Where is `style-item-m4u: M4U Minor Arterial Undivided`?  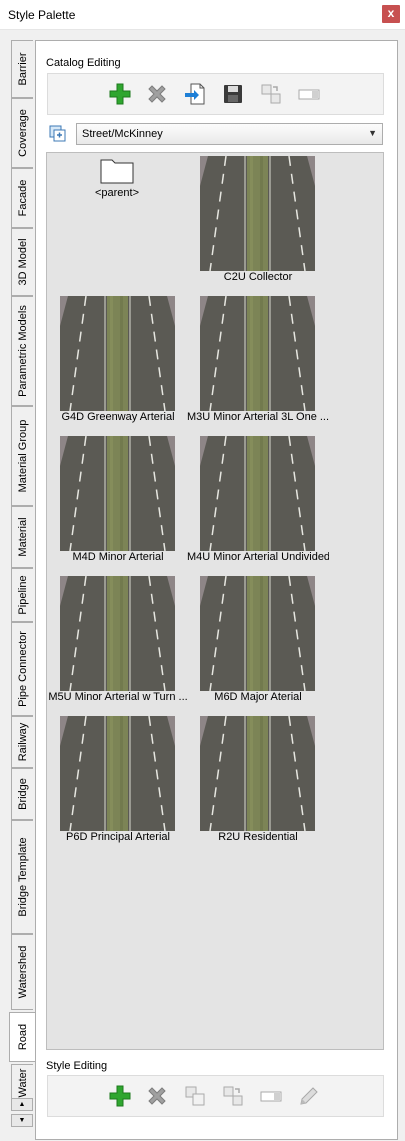 style-item-m4u: M4U Minor Arterial Undivided is located at coordinates (258, 503).